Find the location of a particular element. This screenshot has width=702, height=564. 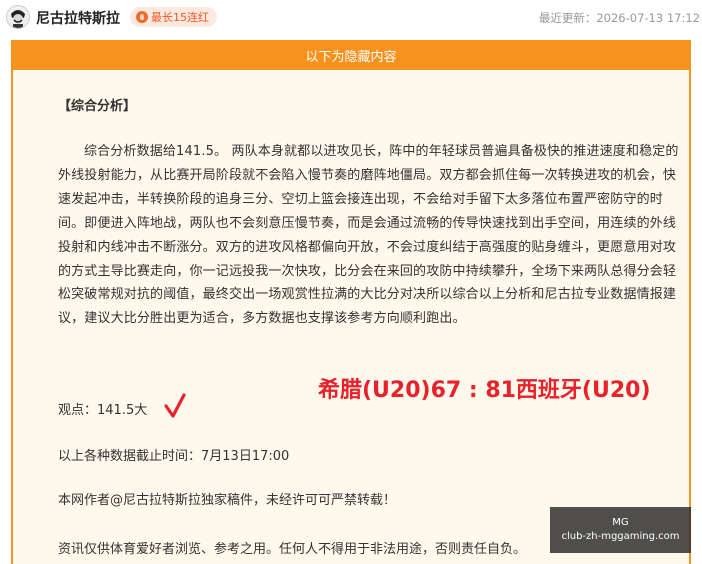

last-updated: 最近更新：2026-07-13 17:12 is located at coordinates (619, 18).